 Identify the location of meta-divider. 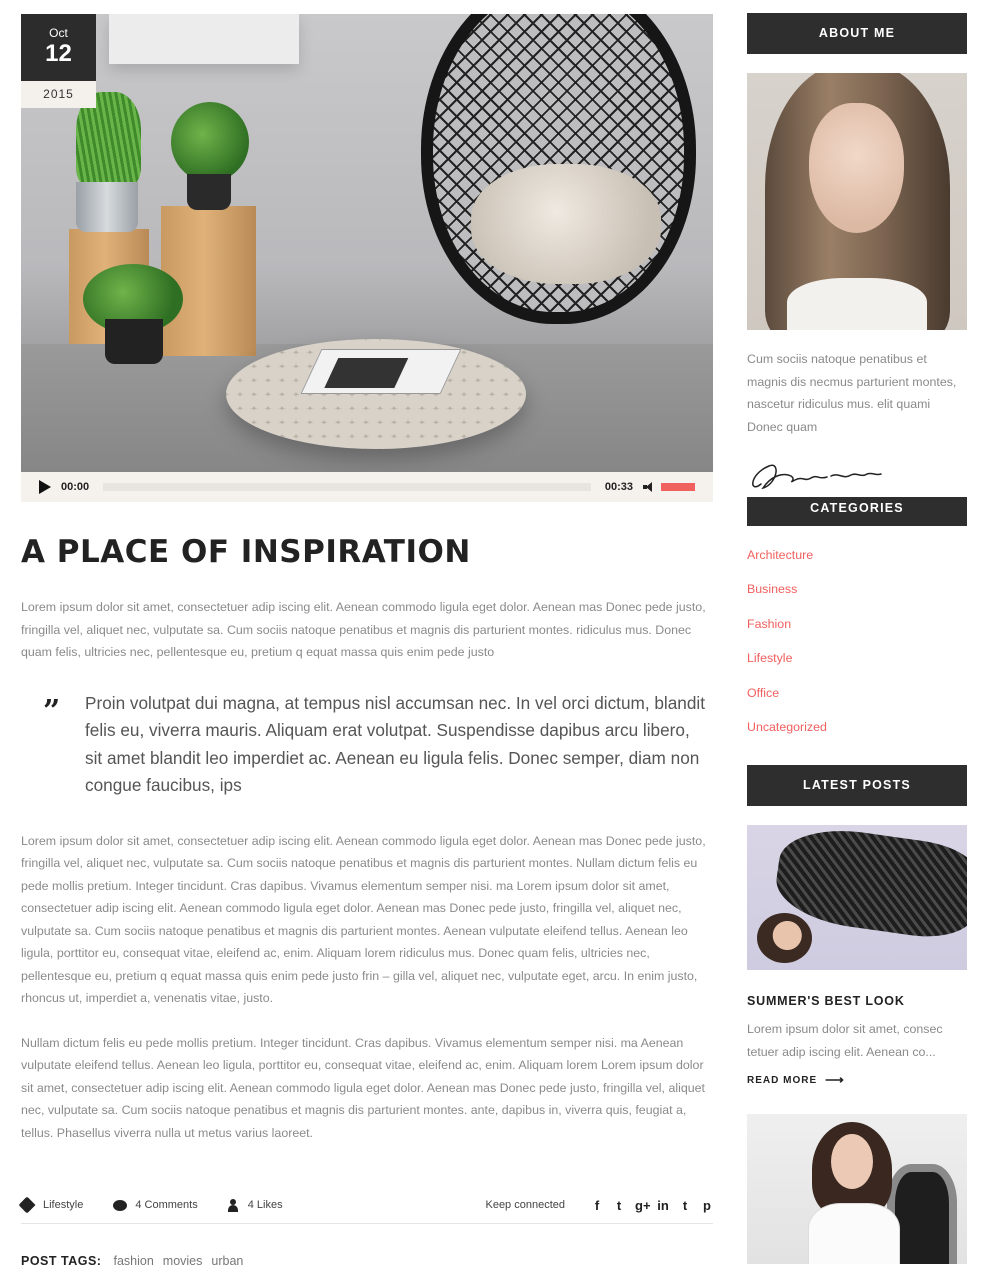
(367, 1223).